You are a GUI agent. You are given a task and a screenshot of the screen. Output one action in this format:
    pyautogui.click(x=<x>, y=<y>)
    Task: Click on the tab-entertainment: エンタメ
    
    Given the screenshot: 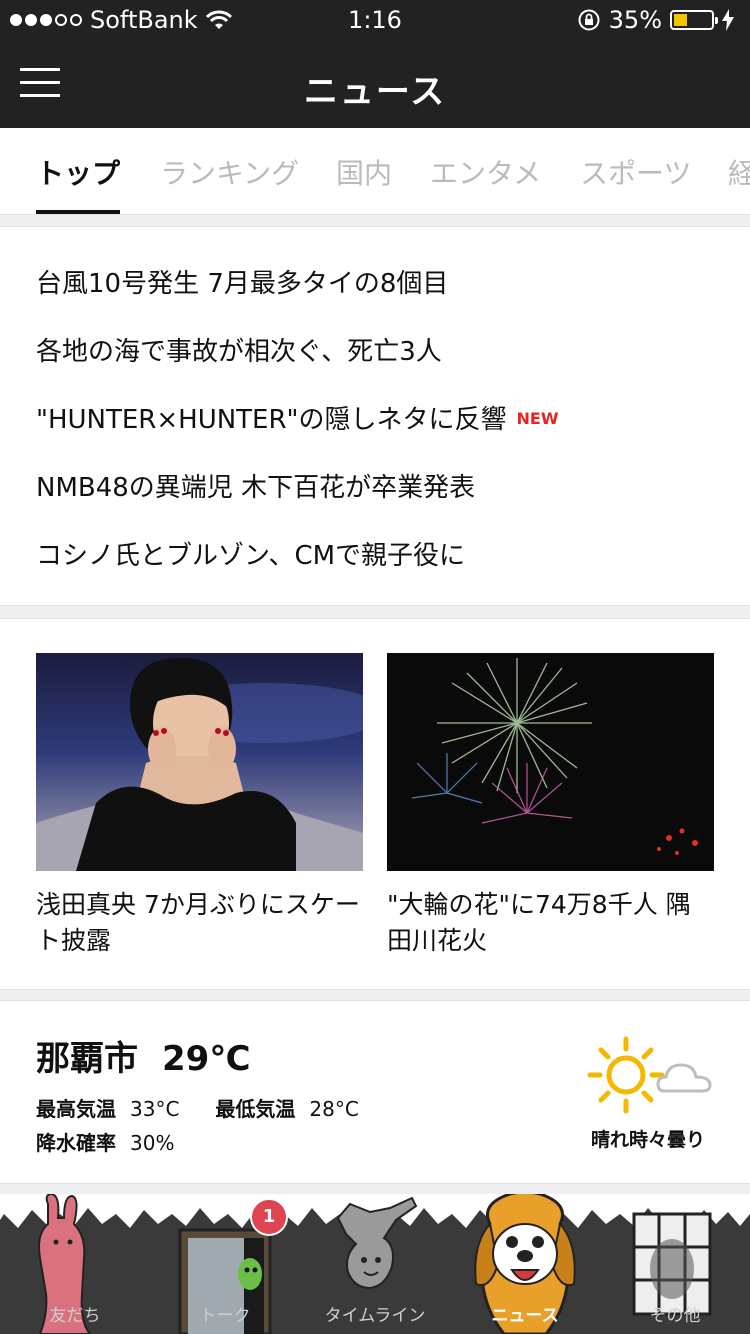 What is the action you would take?
    pyautogui.click(x=485, y=172)
    